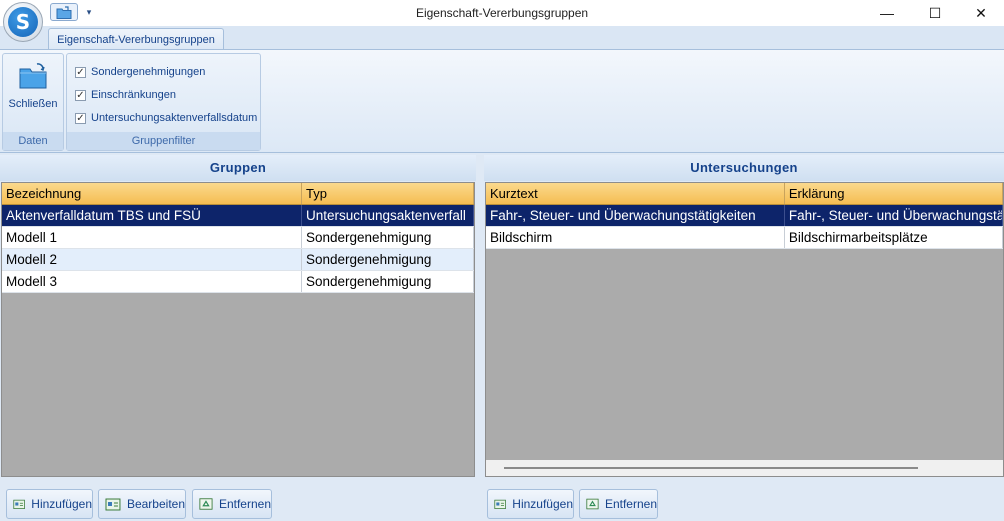 This screenshot has height=521, width=1004. Describe the element at coordinates (155, 504) in the screenshot. I see `button-label: Bearbeiten` at that location.